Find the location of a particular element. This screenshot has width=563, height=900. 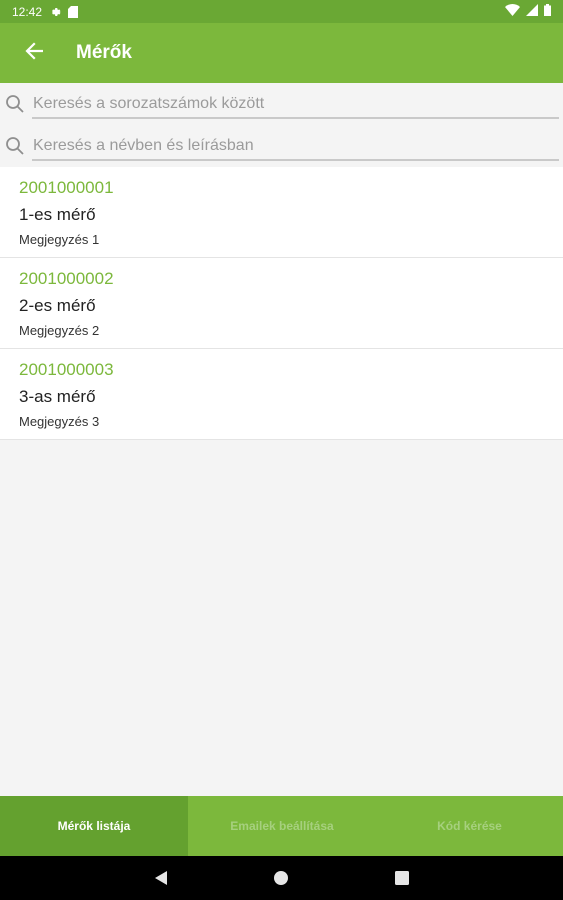

status-right-icons is located at coordinates (528, 11).